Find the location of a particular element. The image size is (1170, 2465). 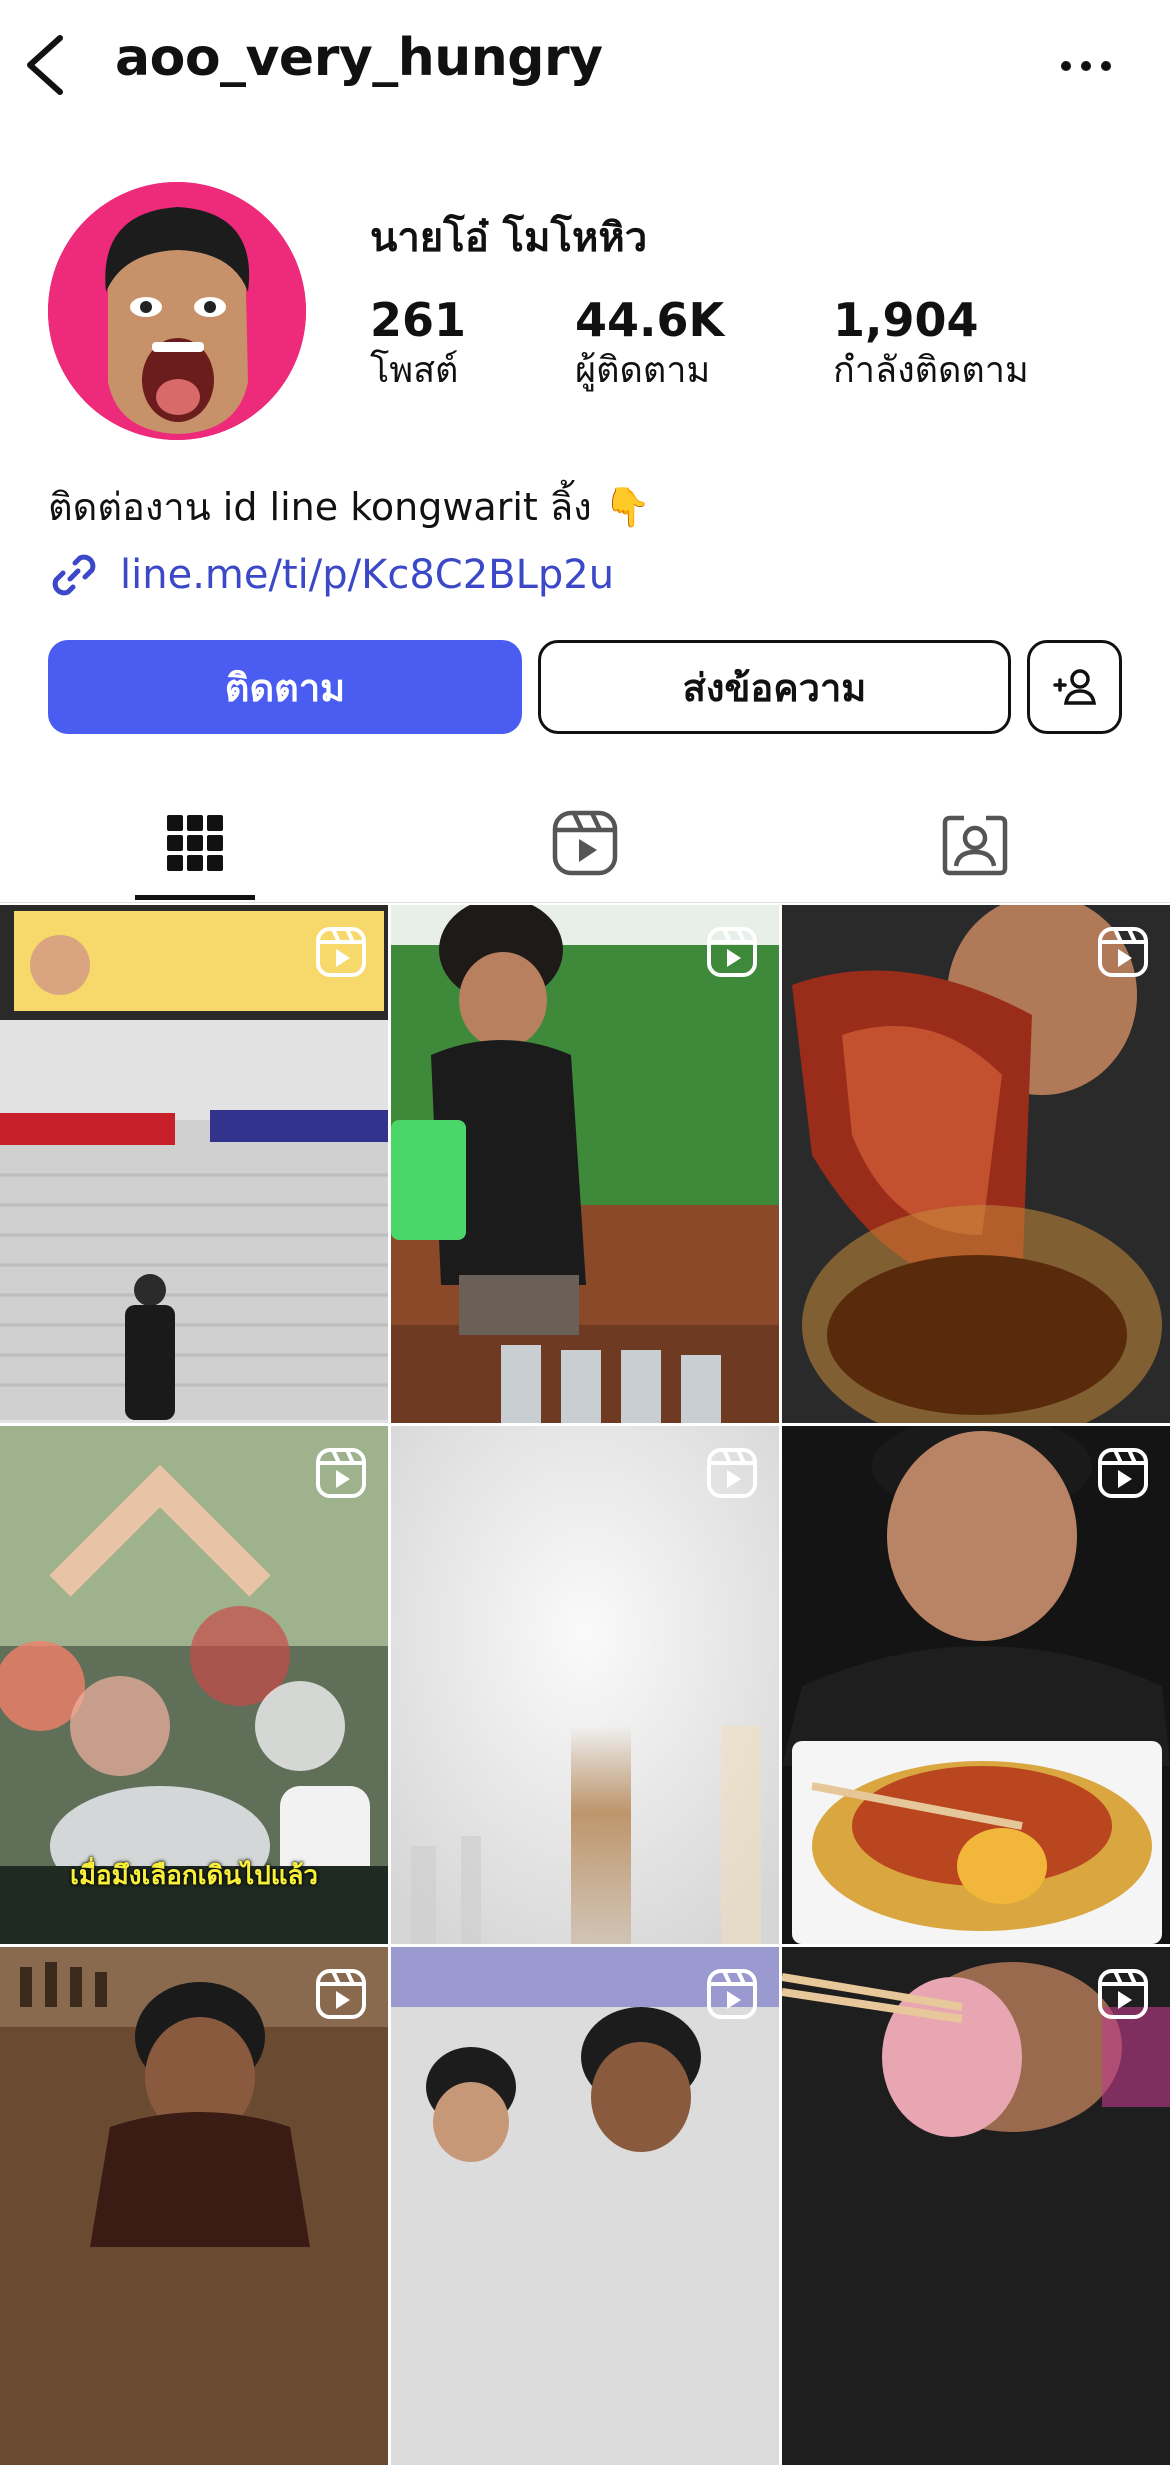

stat-followers: 44.6K ผู้ติดตาม is located at coordinates (649, 343).